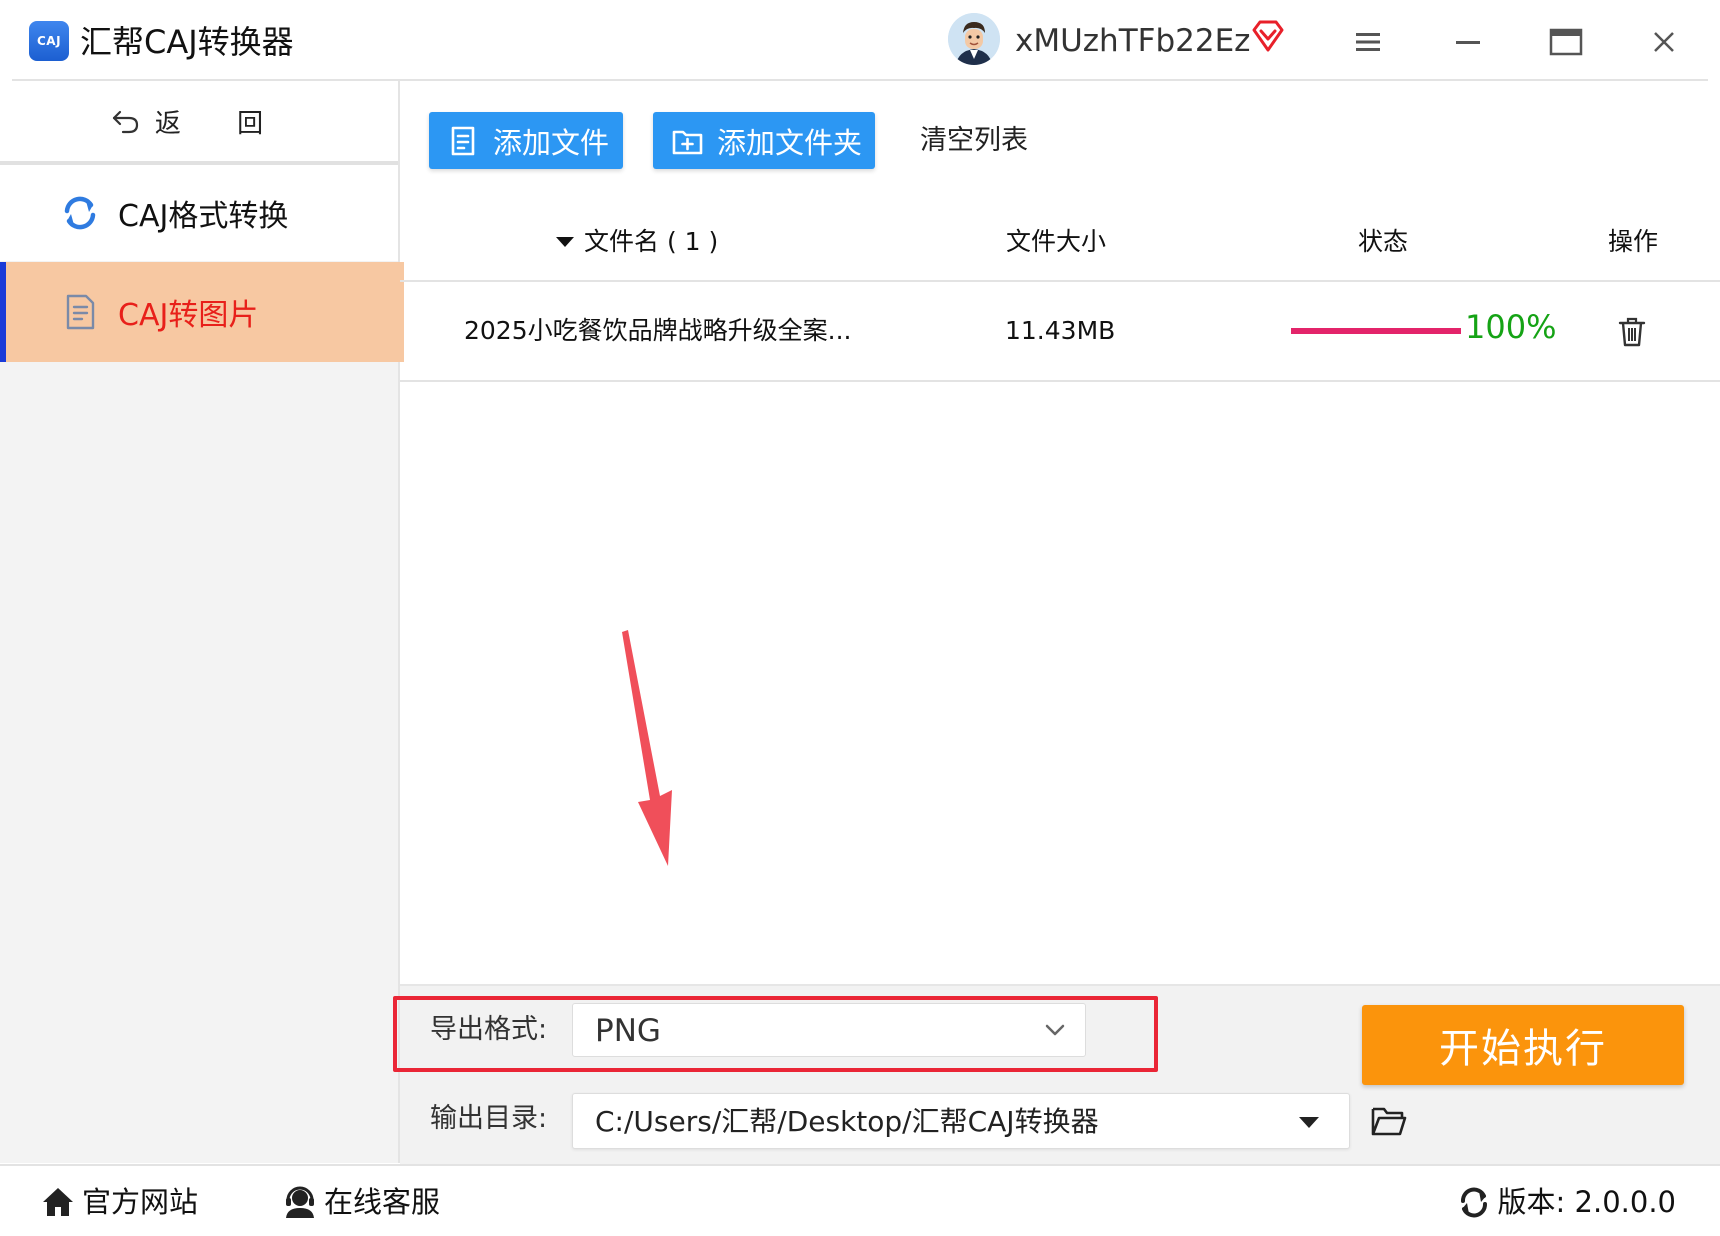  I want to click on column-header-filename: 文件名 ( 1 ), so click(637, 242).